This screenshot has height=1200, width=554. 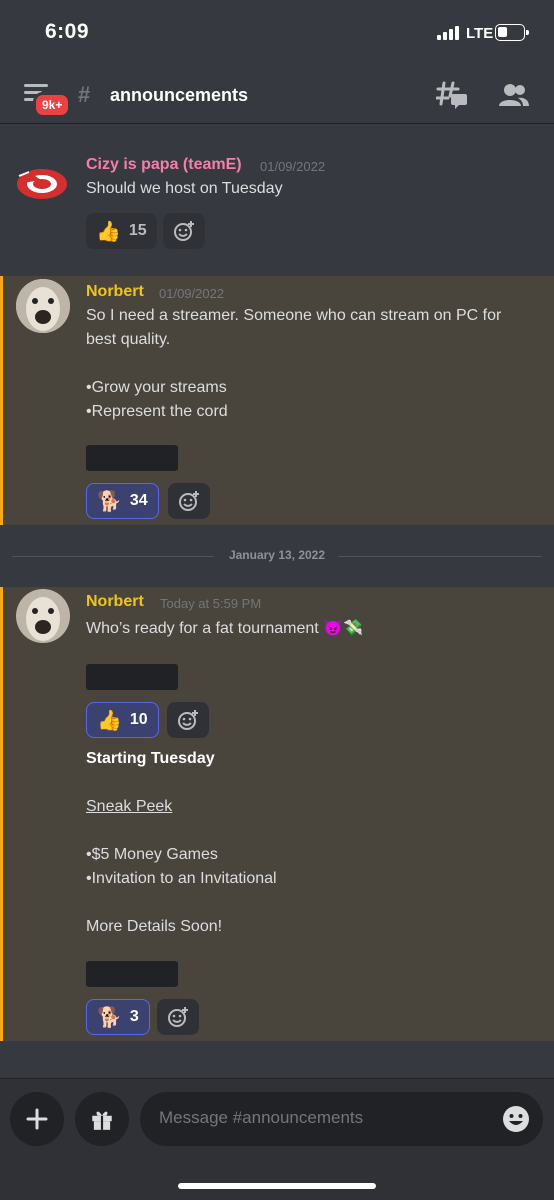 I want to click on message-text: best quality., so click(x=128, y=339).